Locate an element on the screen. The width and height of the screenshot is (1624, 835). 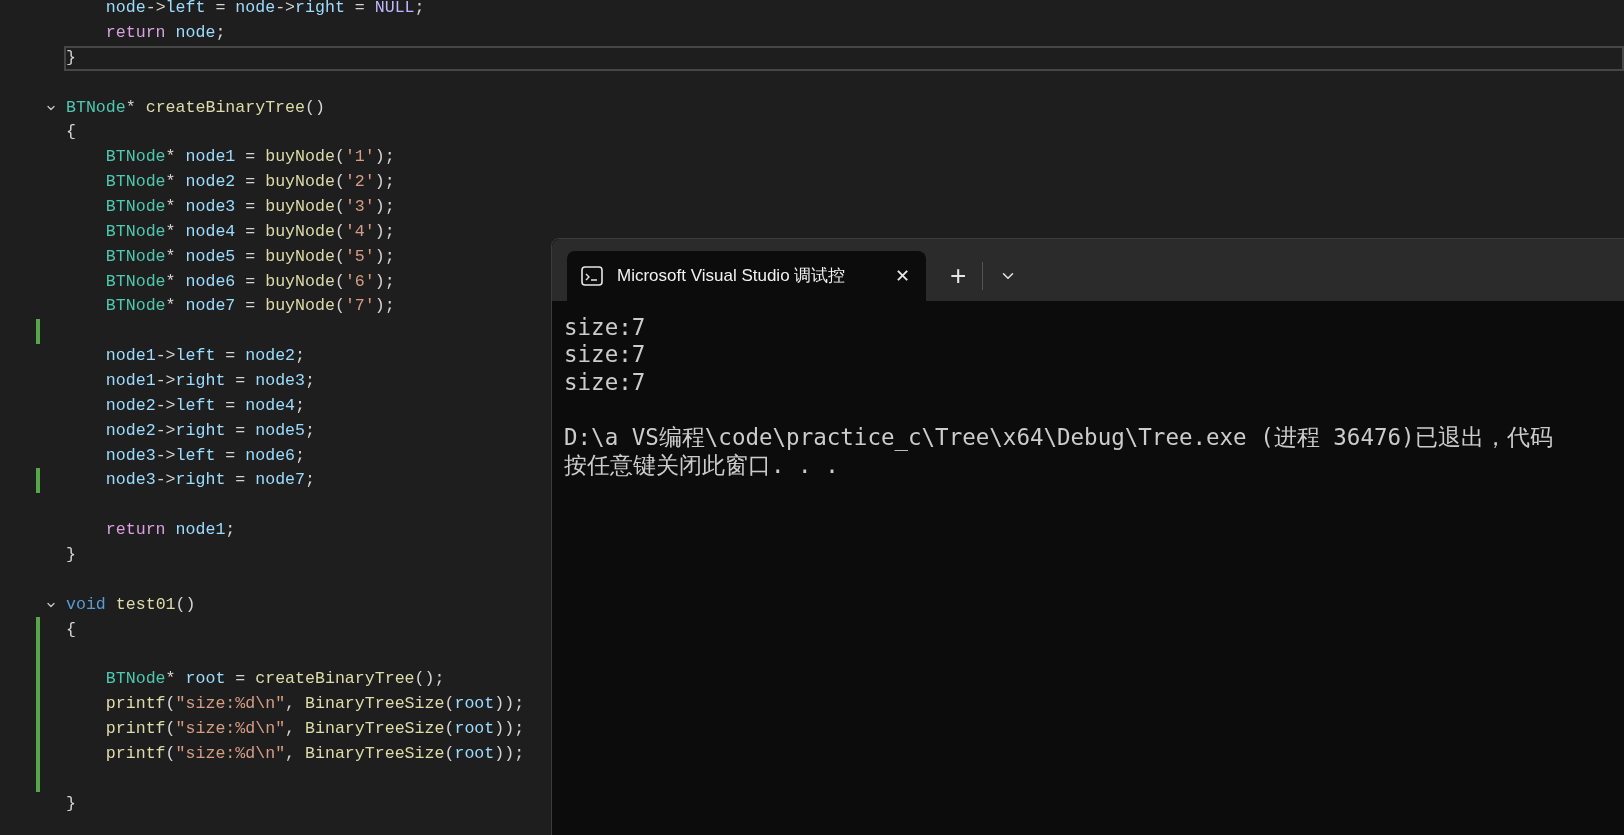
code-line: BTNode* root = createBinaryTree(); is located at coordinates (274, 679).